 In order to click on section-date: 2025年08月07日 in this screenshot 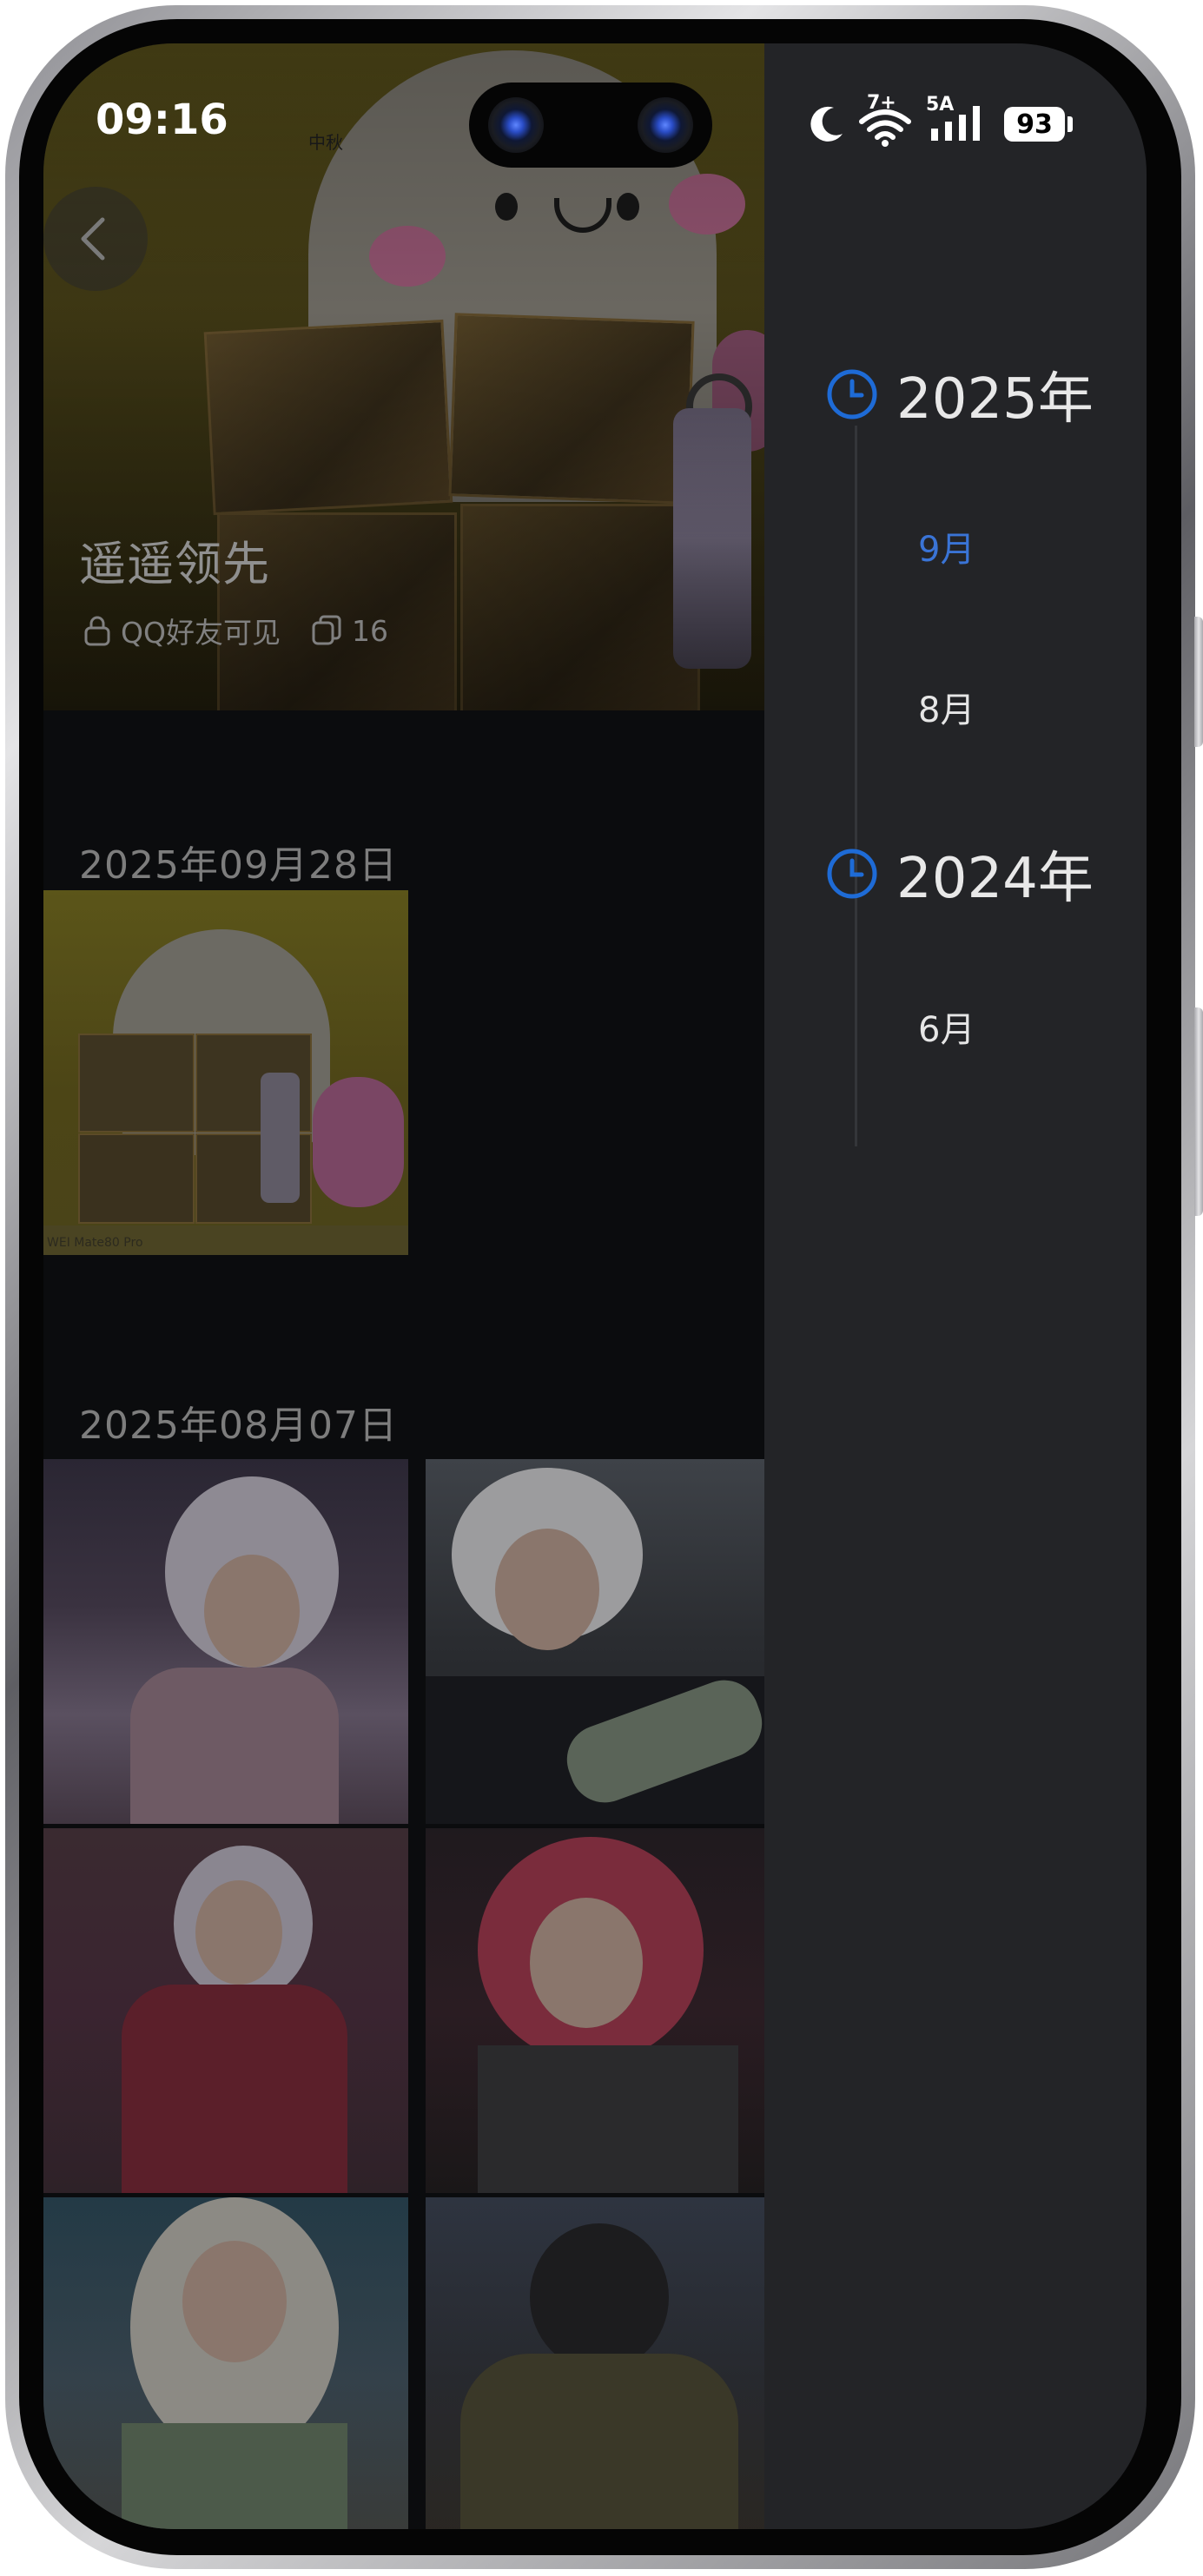, I will do `click(239, 1426)`.